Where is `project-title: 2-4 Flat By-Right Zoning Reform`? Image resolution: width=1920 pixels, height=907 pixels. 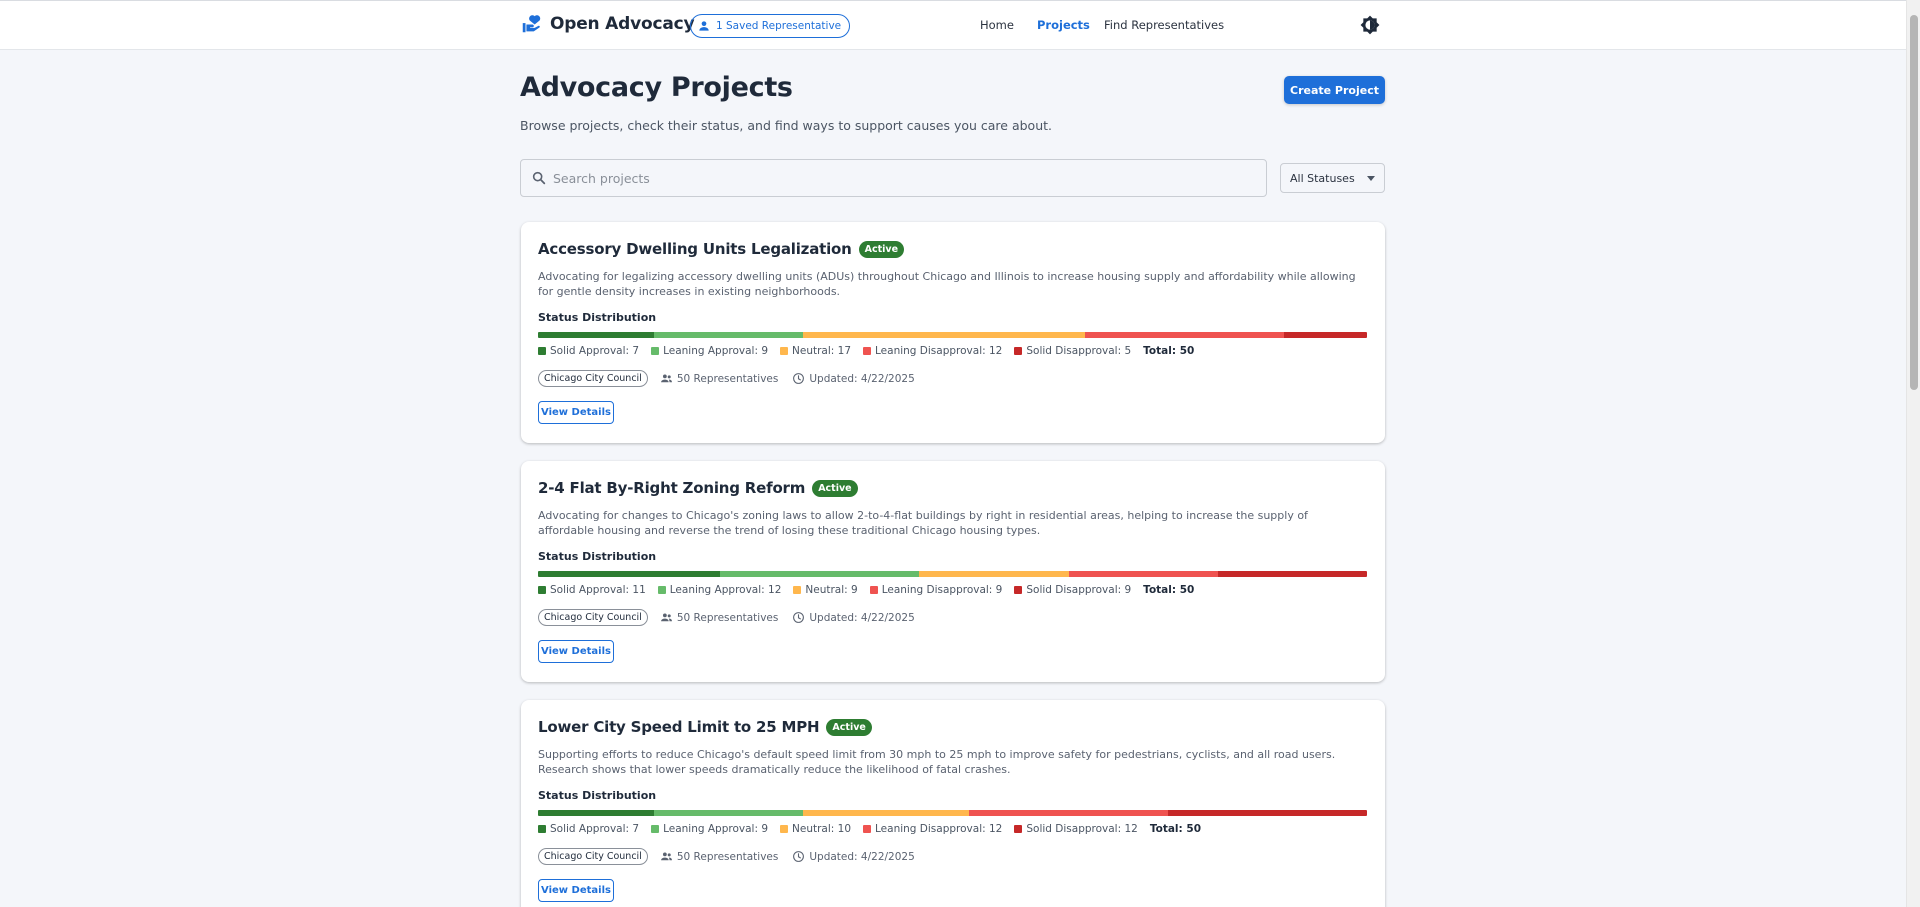
project-title: 2-4 Flat By-Right Zoning Reform is located at coordinates (671, 488).